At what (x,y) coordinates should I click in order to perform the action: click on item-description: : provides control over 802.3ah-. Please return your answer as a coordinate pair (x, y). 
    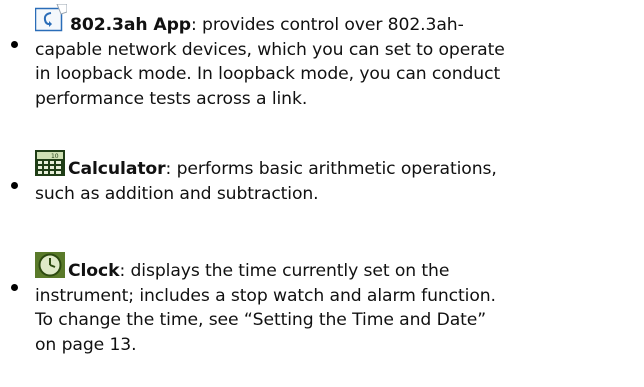
    Looking at the image, I should click on (327, 25).